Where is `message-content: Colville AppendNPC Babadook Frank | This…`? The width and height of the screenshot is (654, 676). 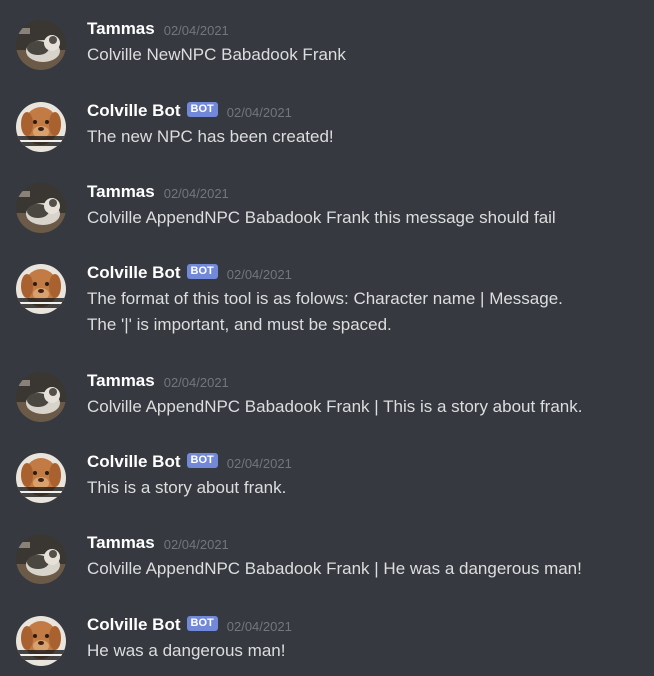 message-content: Colville AppendNPC Babadook Frank | This… is located at coordinates (367, 407).